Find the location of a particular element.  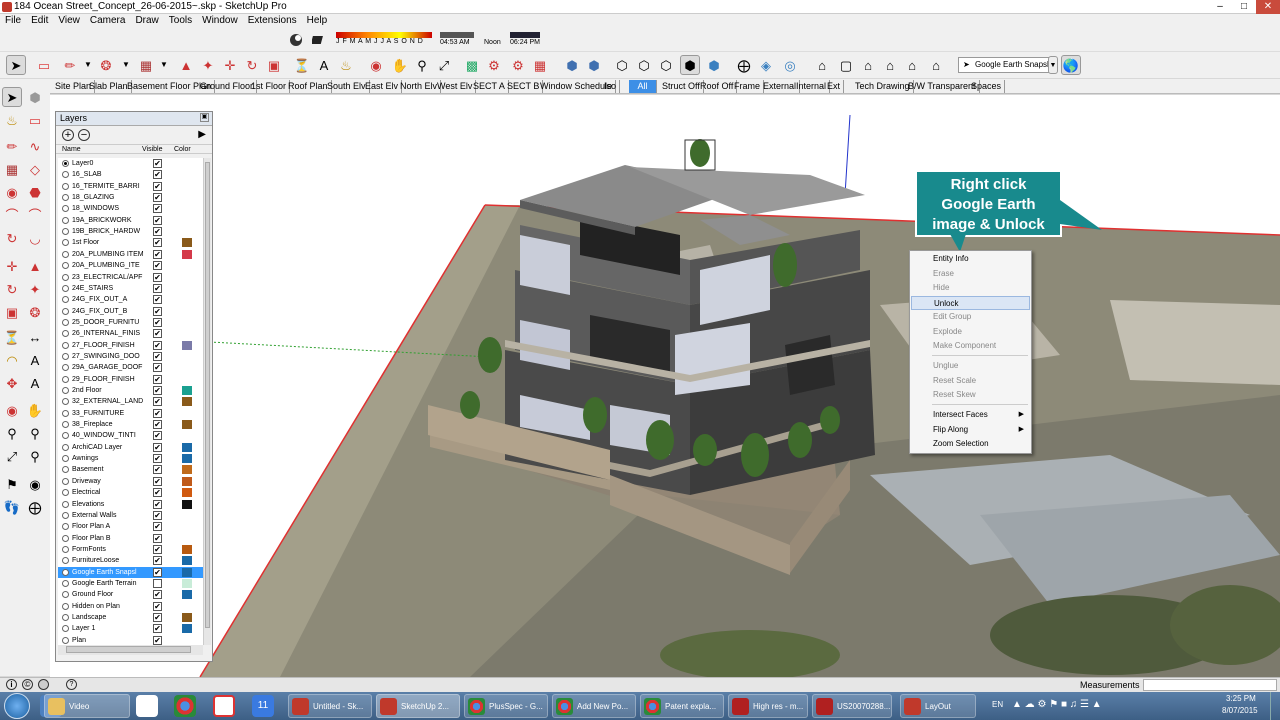

scene-tab-spaces: Spaces is located at coordinates (987, 86).